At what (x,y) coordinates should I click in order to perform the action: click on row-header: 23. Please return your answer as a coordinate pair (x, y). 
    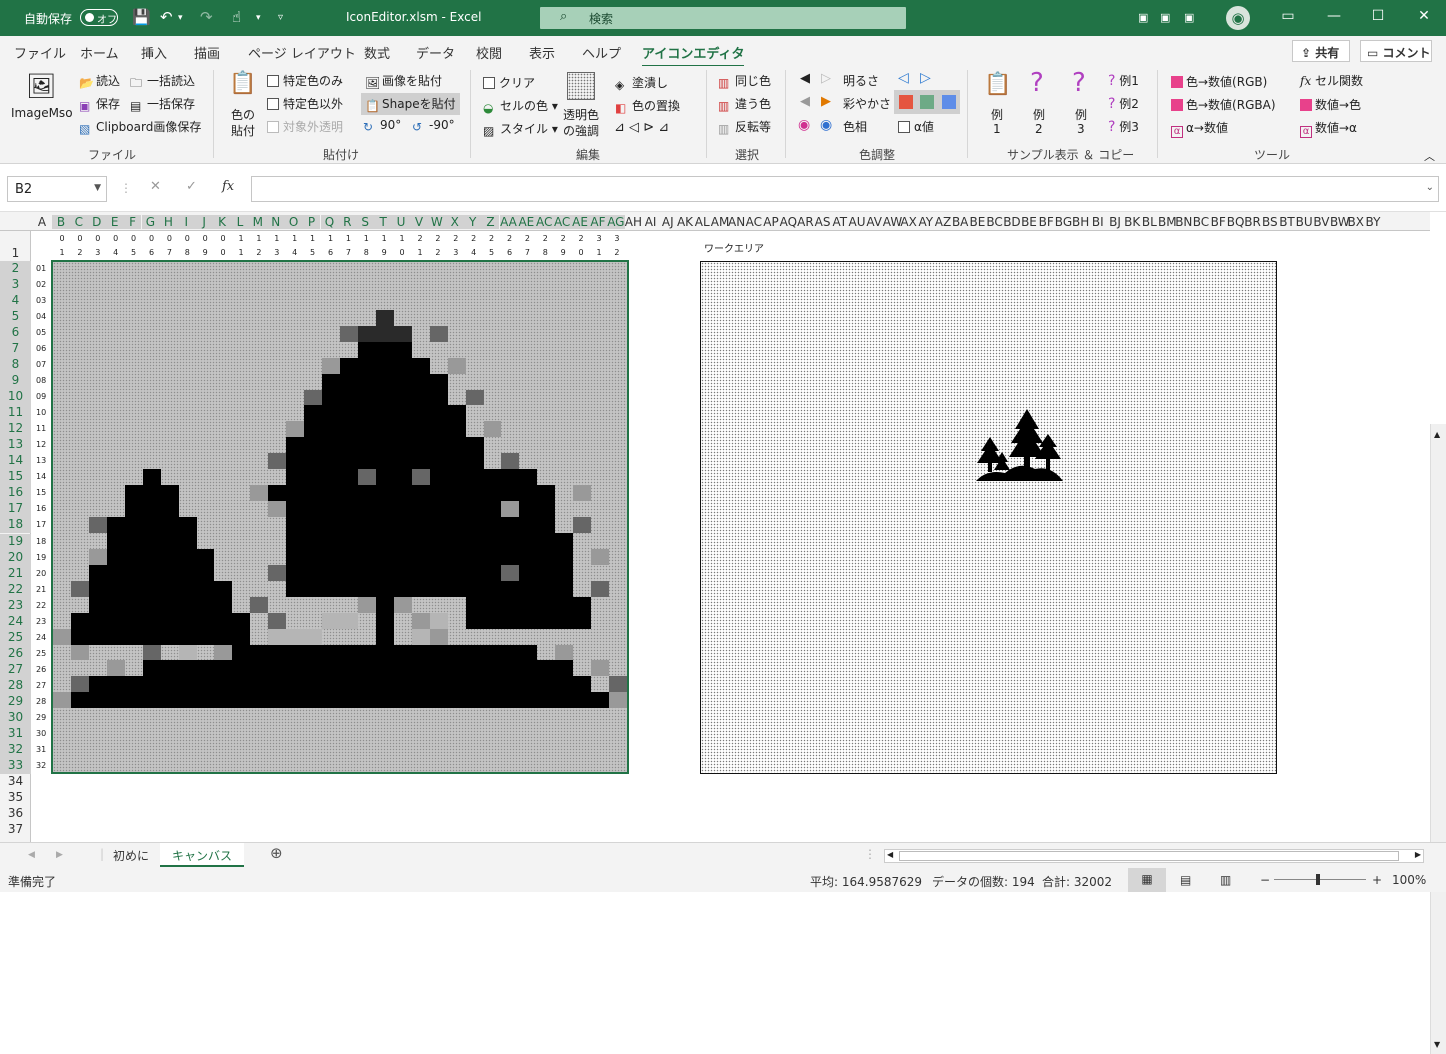
    Looking at the image, I should click on (15, 605).